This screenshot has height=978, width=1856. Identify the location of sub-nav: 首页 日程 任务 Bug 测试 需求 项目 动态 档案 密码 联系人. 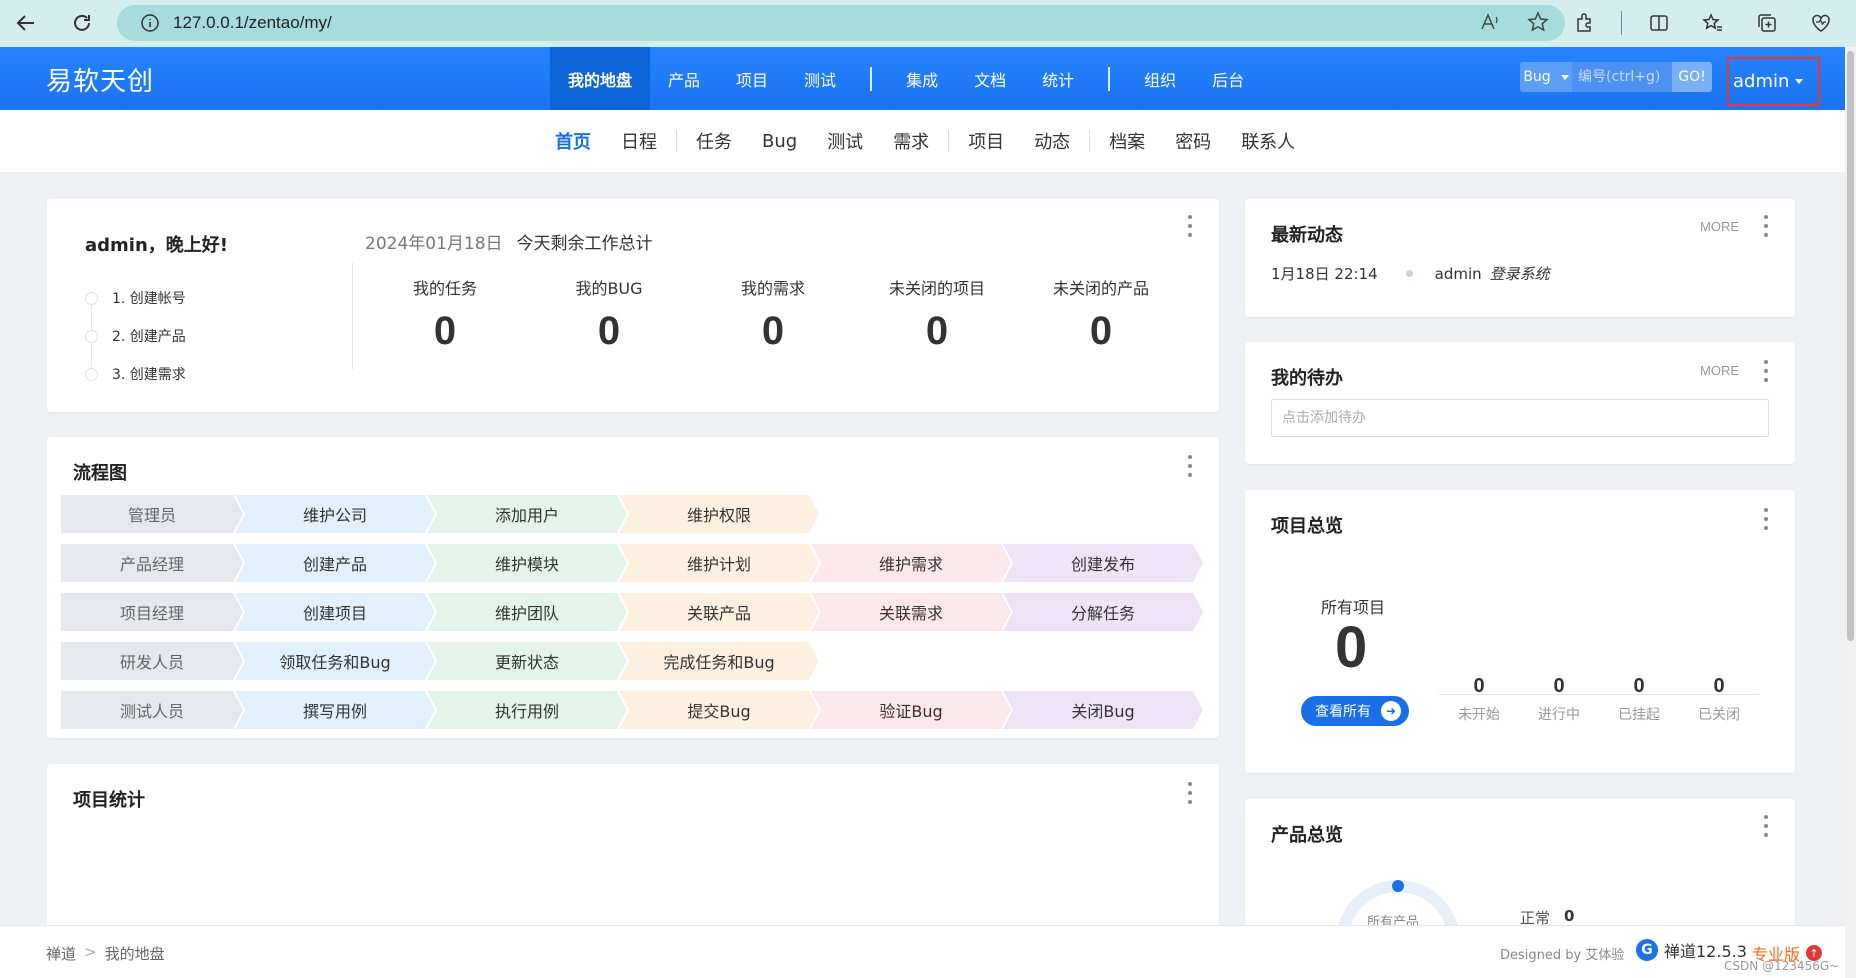
(922, 141).